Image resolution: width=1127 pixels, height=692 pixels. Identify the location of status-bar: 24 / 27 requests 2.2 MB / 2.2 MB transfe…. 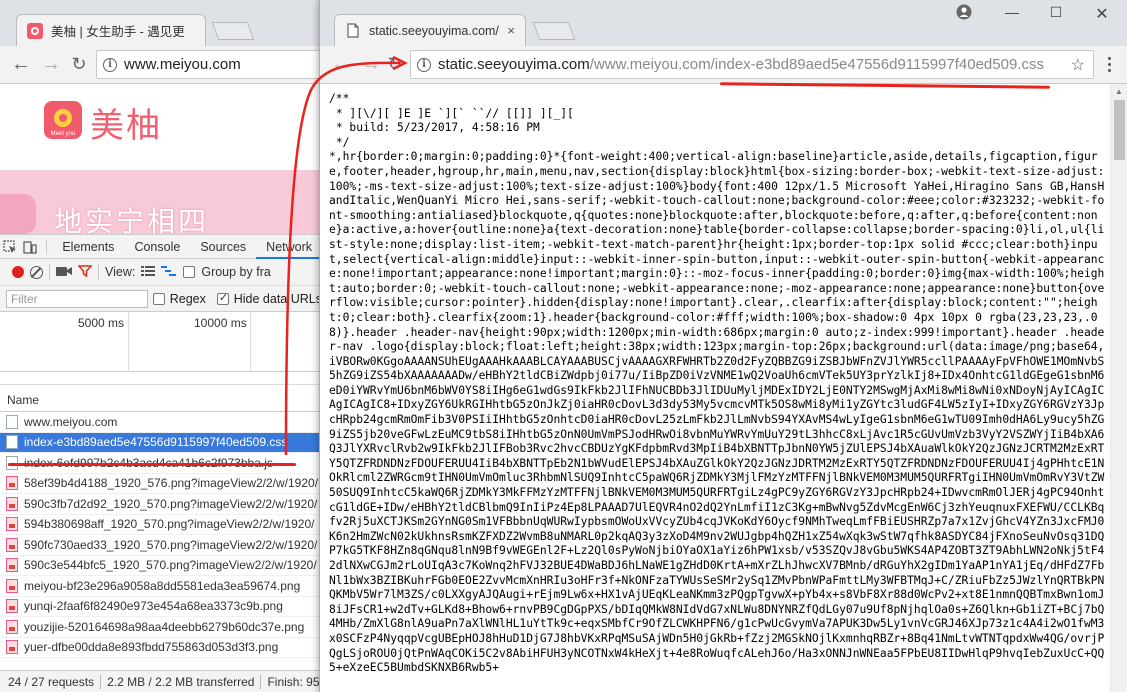
(161, 681).